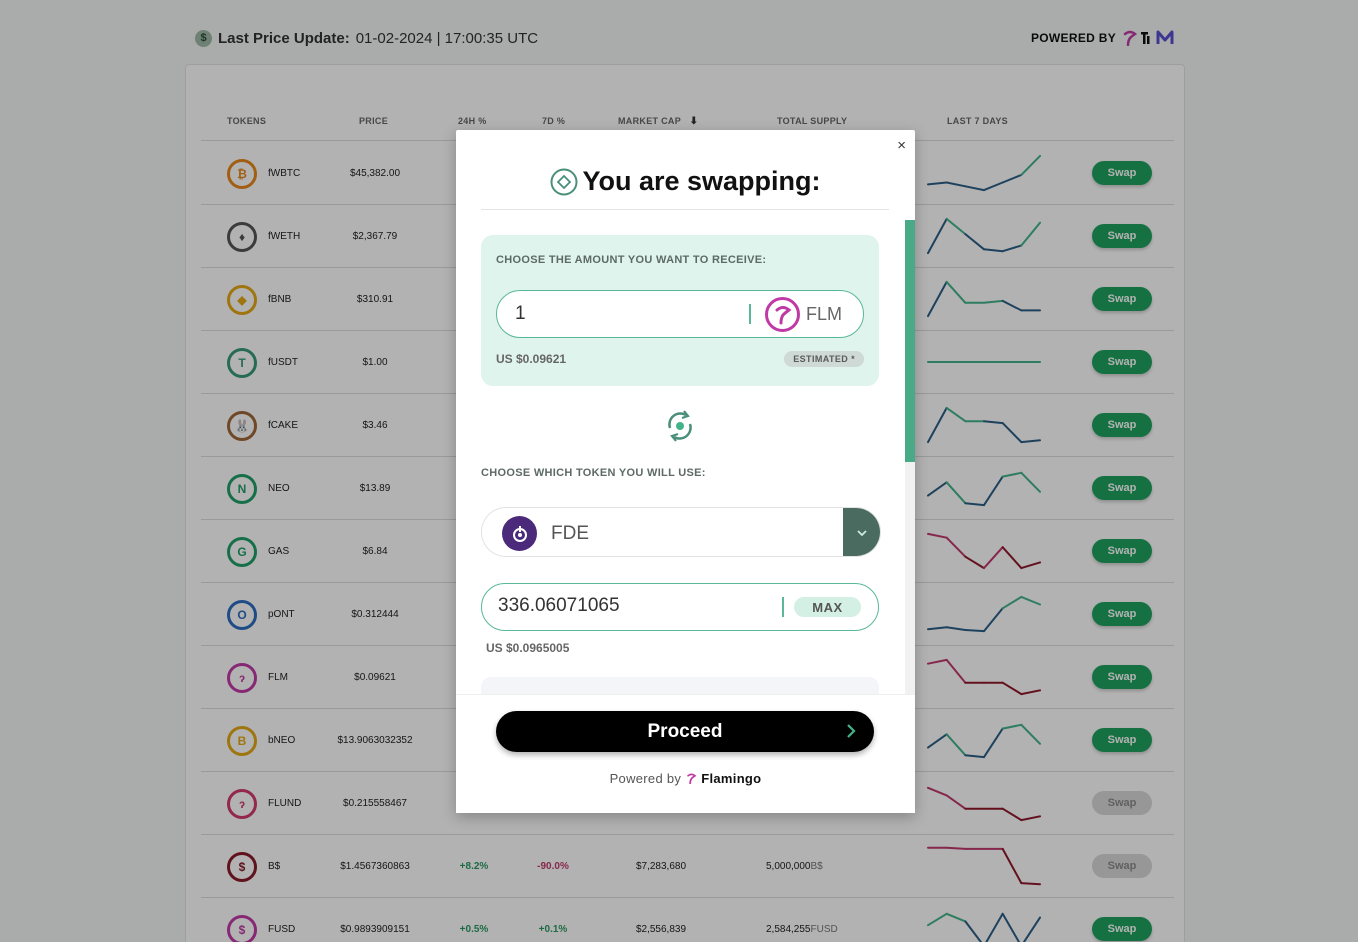  Describe the element at coordinates (680, 426) in the screenshot. I see `swap-direction-icon` at that location.